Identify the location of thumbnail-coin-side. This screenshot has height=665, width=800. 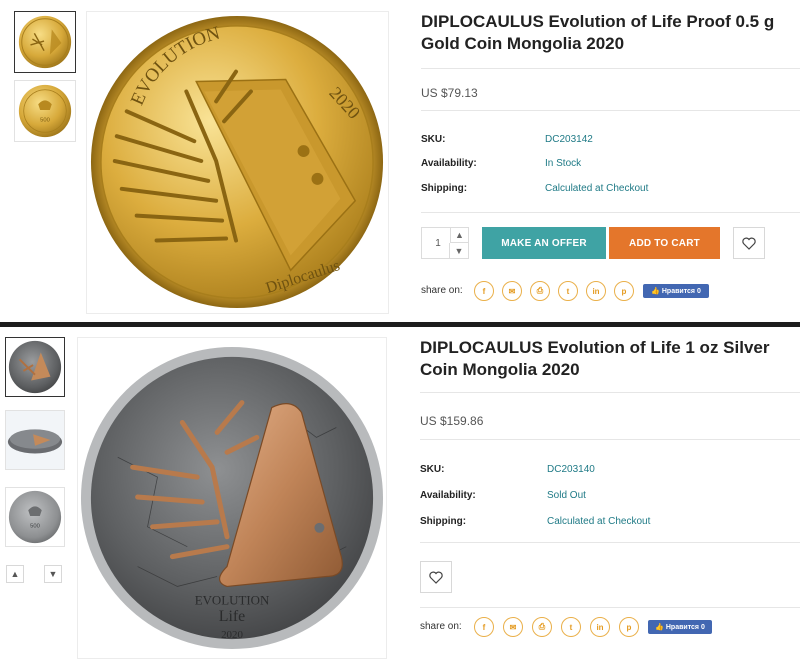
(35, 440).